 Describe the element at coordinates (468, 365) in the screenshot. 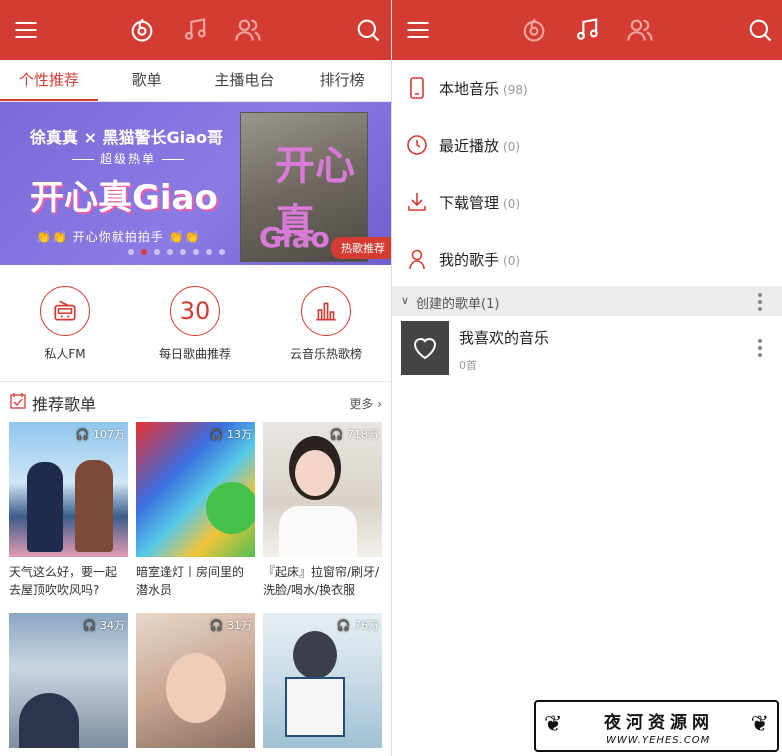

I see `playlist-count: 0首` at that location.